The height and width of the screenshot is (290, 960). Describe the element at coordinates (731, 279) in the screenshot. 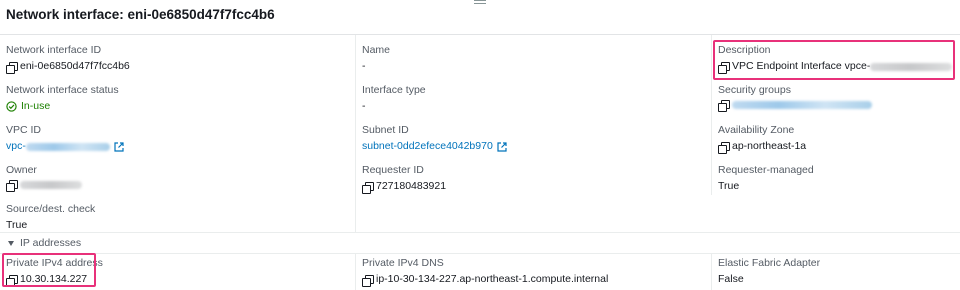

I see `elastic-fabric-adapter-value: False` at that location.